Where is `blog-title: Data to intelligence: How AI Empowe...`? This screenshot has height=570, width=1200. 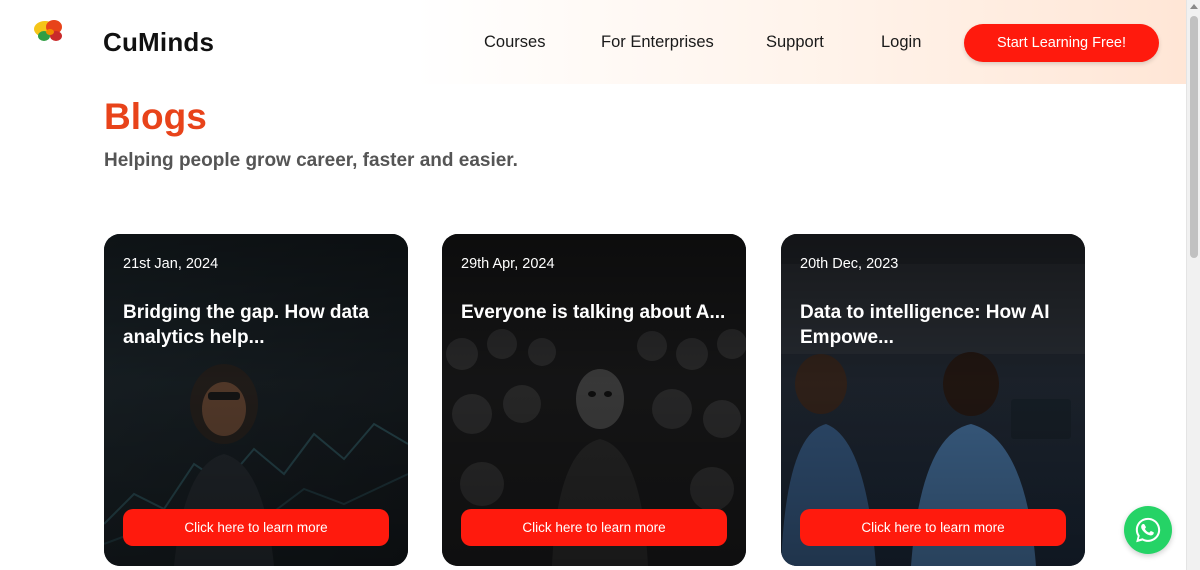 blog-title: Data to intelligence: How AI Empowe... is located at coordinates (935, 325).